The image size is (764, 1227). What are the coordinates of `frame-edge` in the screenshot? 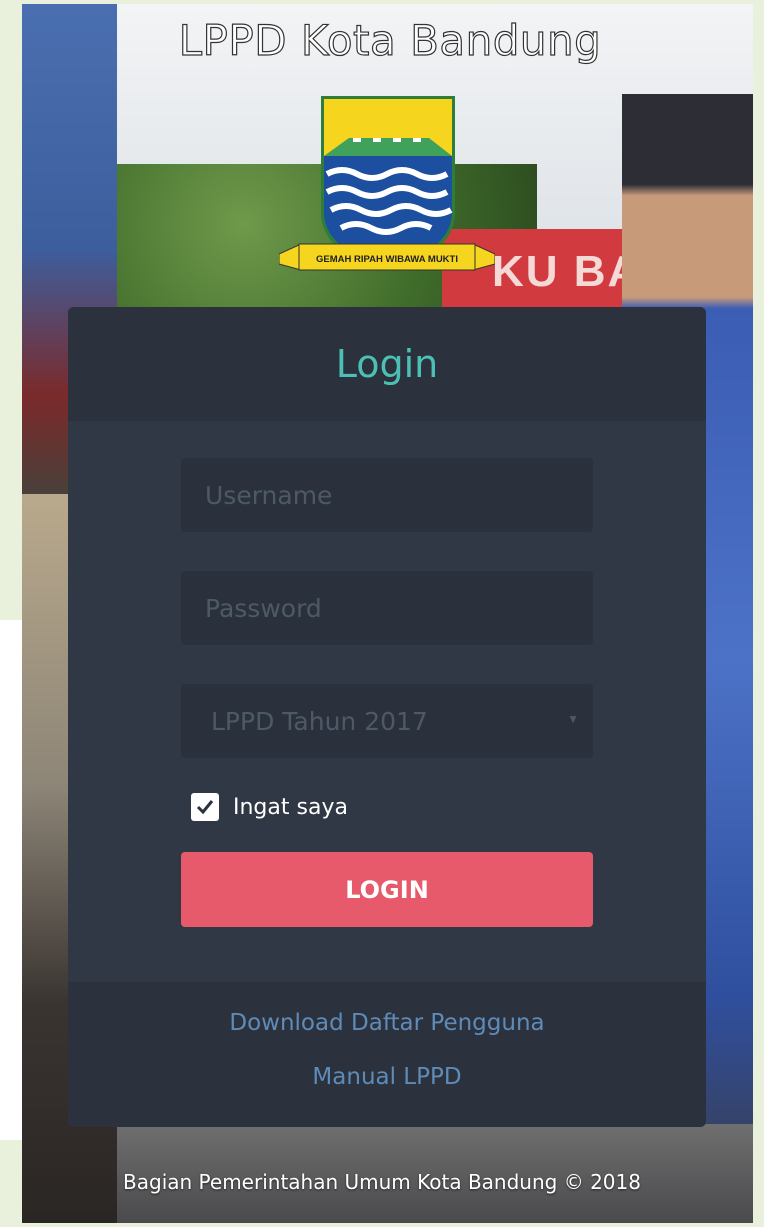 It's located at (11, 880).